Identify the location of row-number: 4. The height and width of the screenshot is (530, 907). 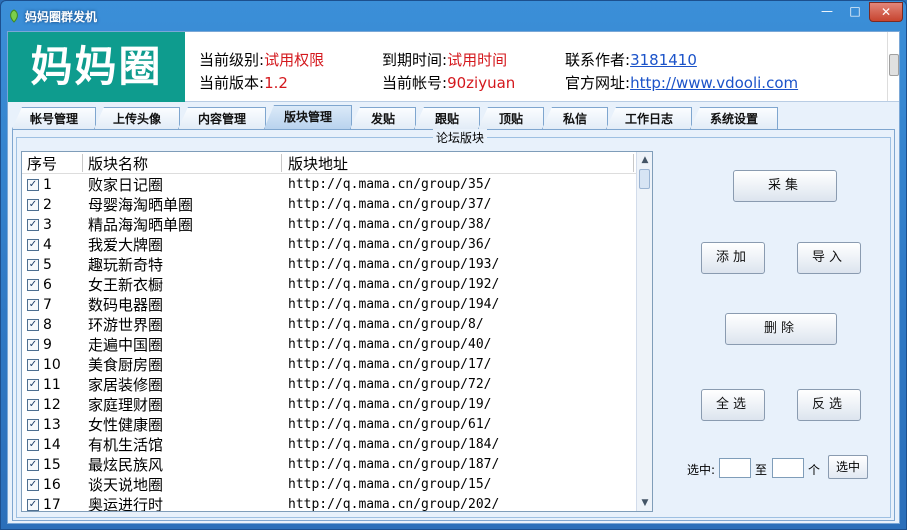
(47, 245).